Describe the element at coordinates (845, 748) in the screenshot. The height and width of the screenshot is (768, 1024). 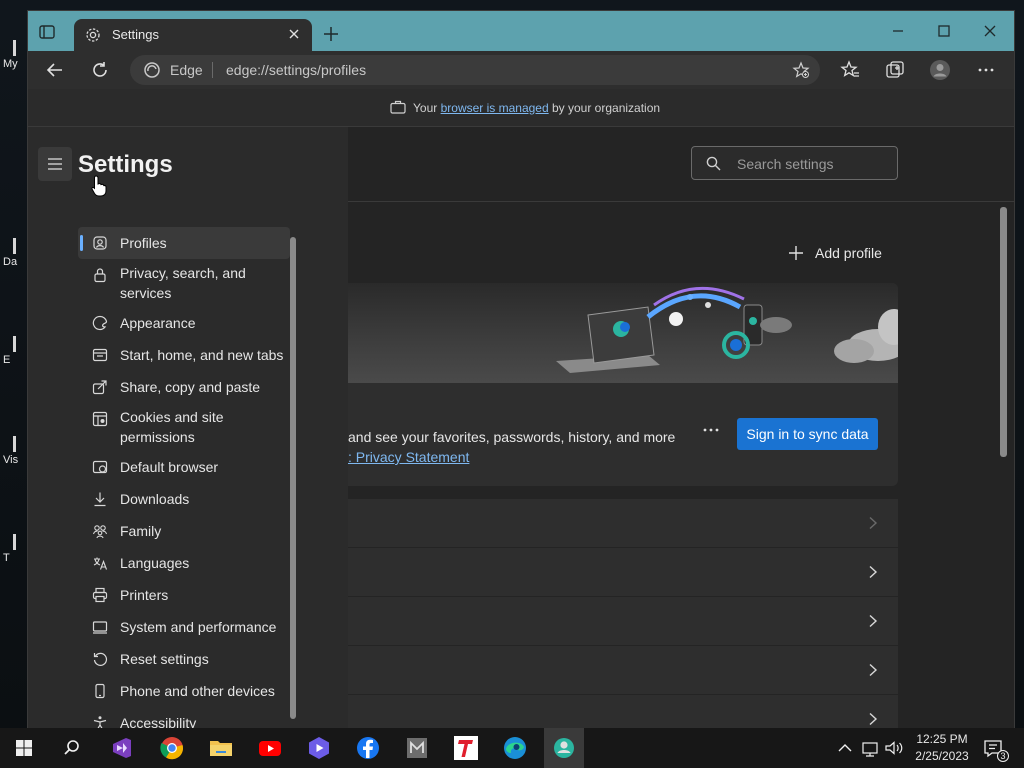
I see `chevron-up-icon` at that location.